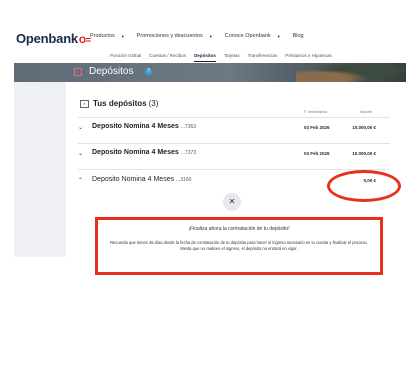 This screenshot has width=420, height=373. Describe the element at coordinates (111, 71) in the screenshot. I see `page-title: Depósitos` at that location.